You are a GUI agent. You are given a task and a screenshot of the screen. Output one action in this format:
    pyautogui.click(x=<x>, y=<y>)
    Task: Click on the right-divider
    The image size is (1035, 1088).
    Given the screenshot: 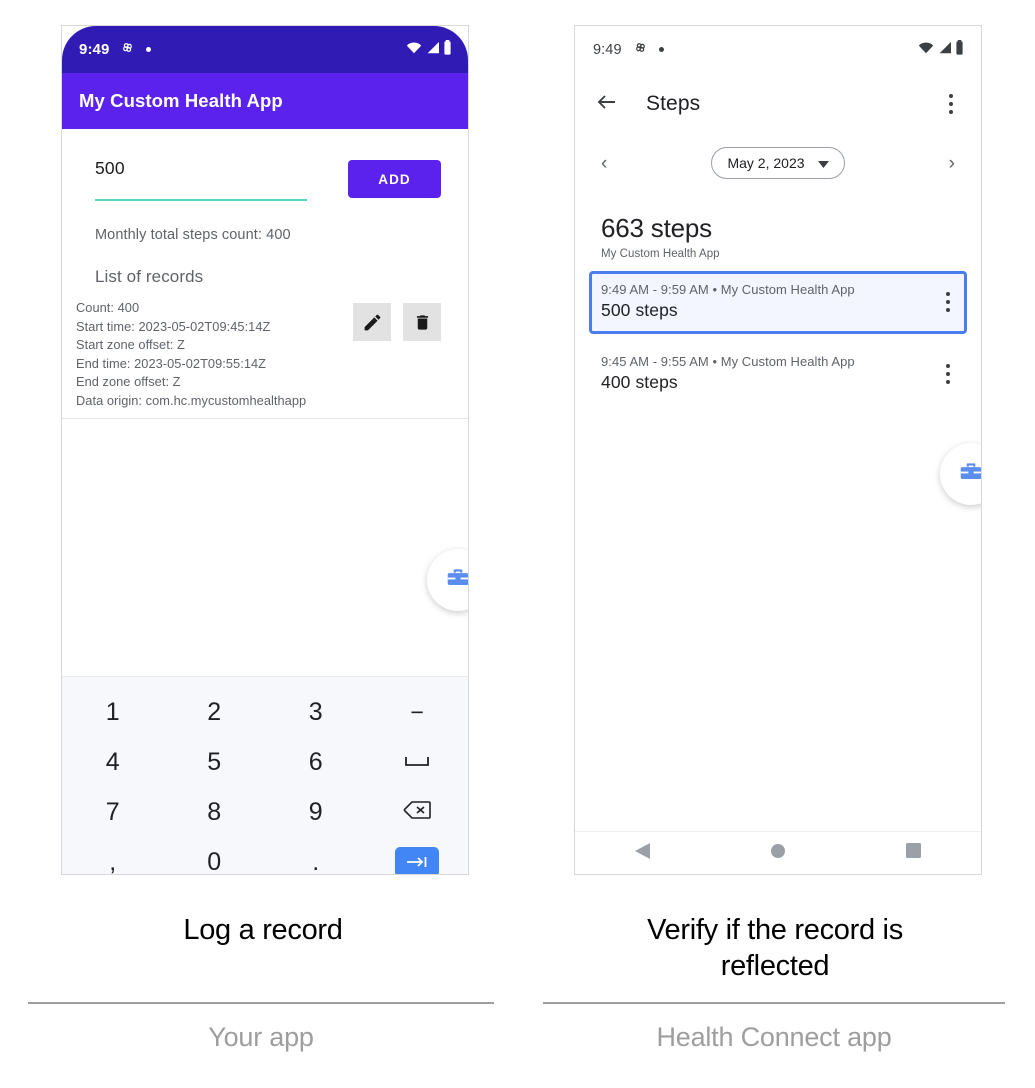 What is the action you would take?
    pyautogui.click(x=774, y=1003)
    